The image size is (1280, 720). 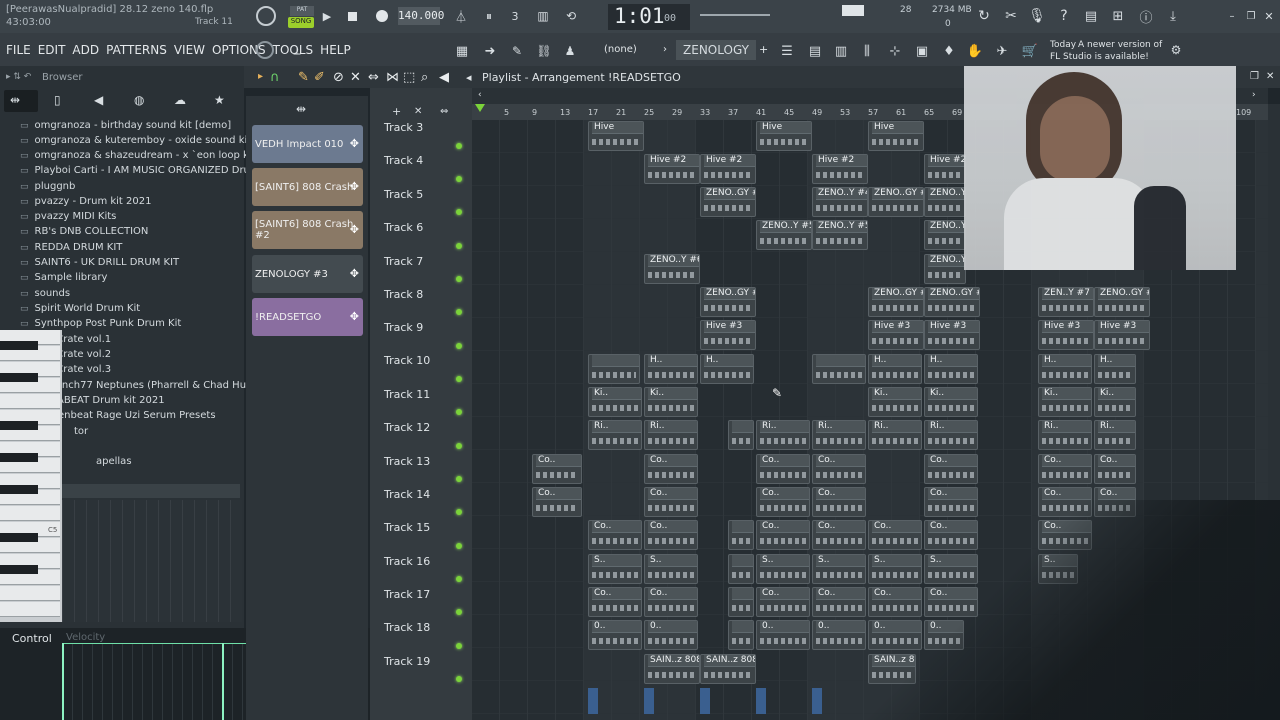 What do you see at coordinates (784, 235) in the screenshot?
I see `pattern-clip: ZENO..Y #5` at bounding box center [784, 235].